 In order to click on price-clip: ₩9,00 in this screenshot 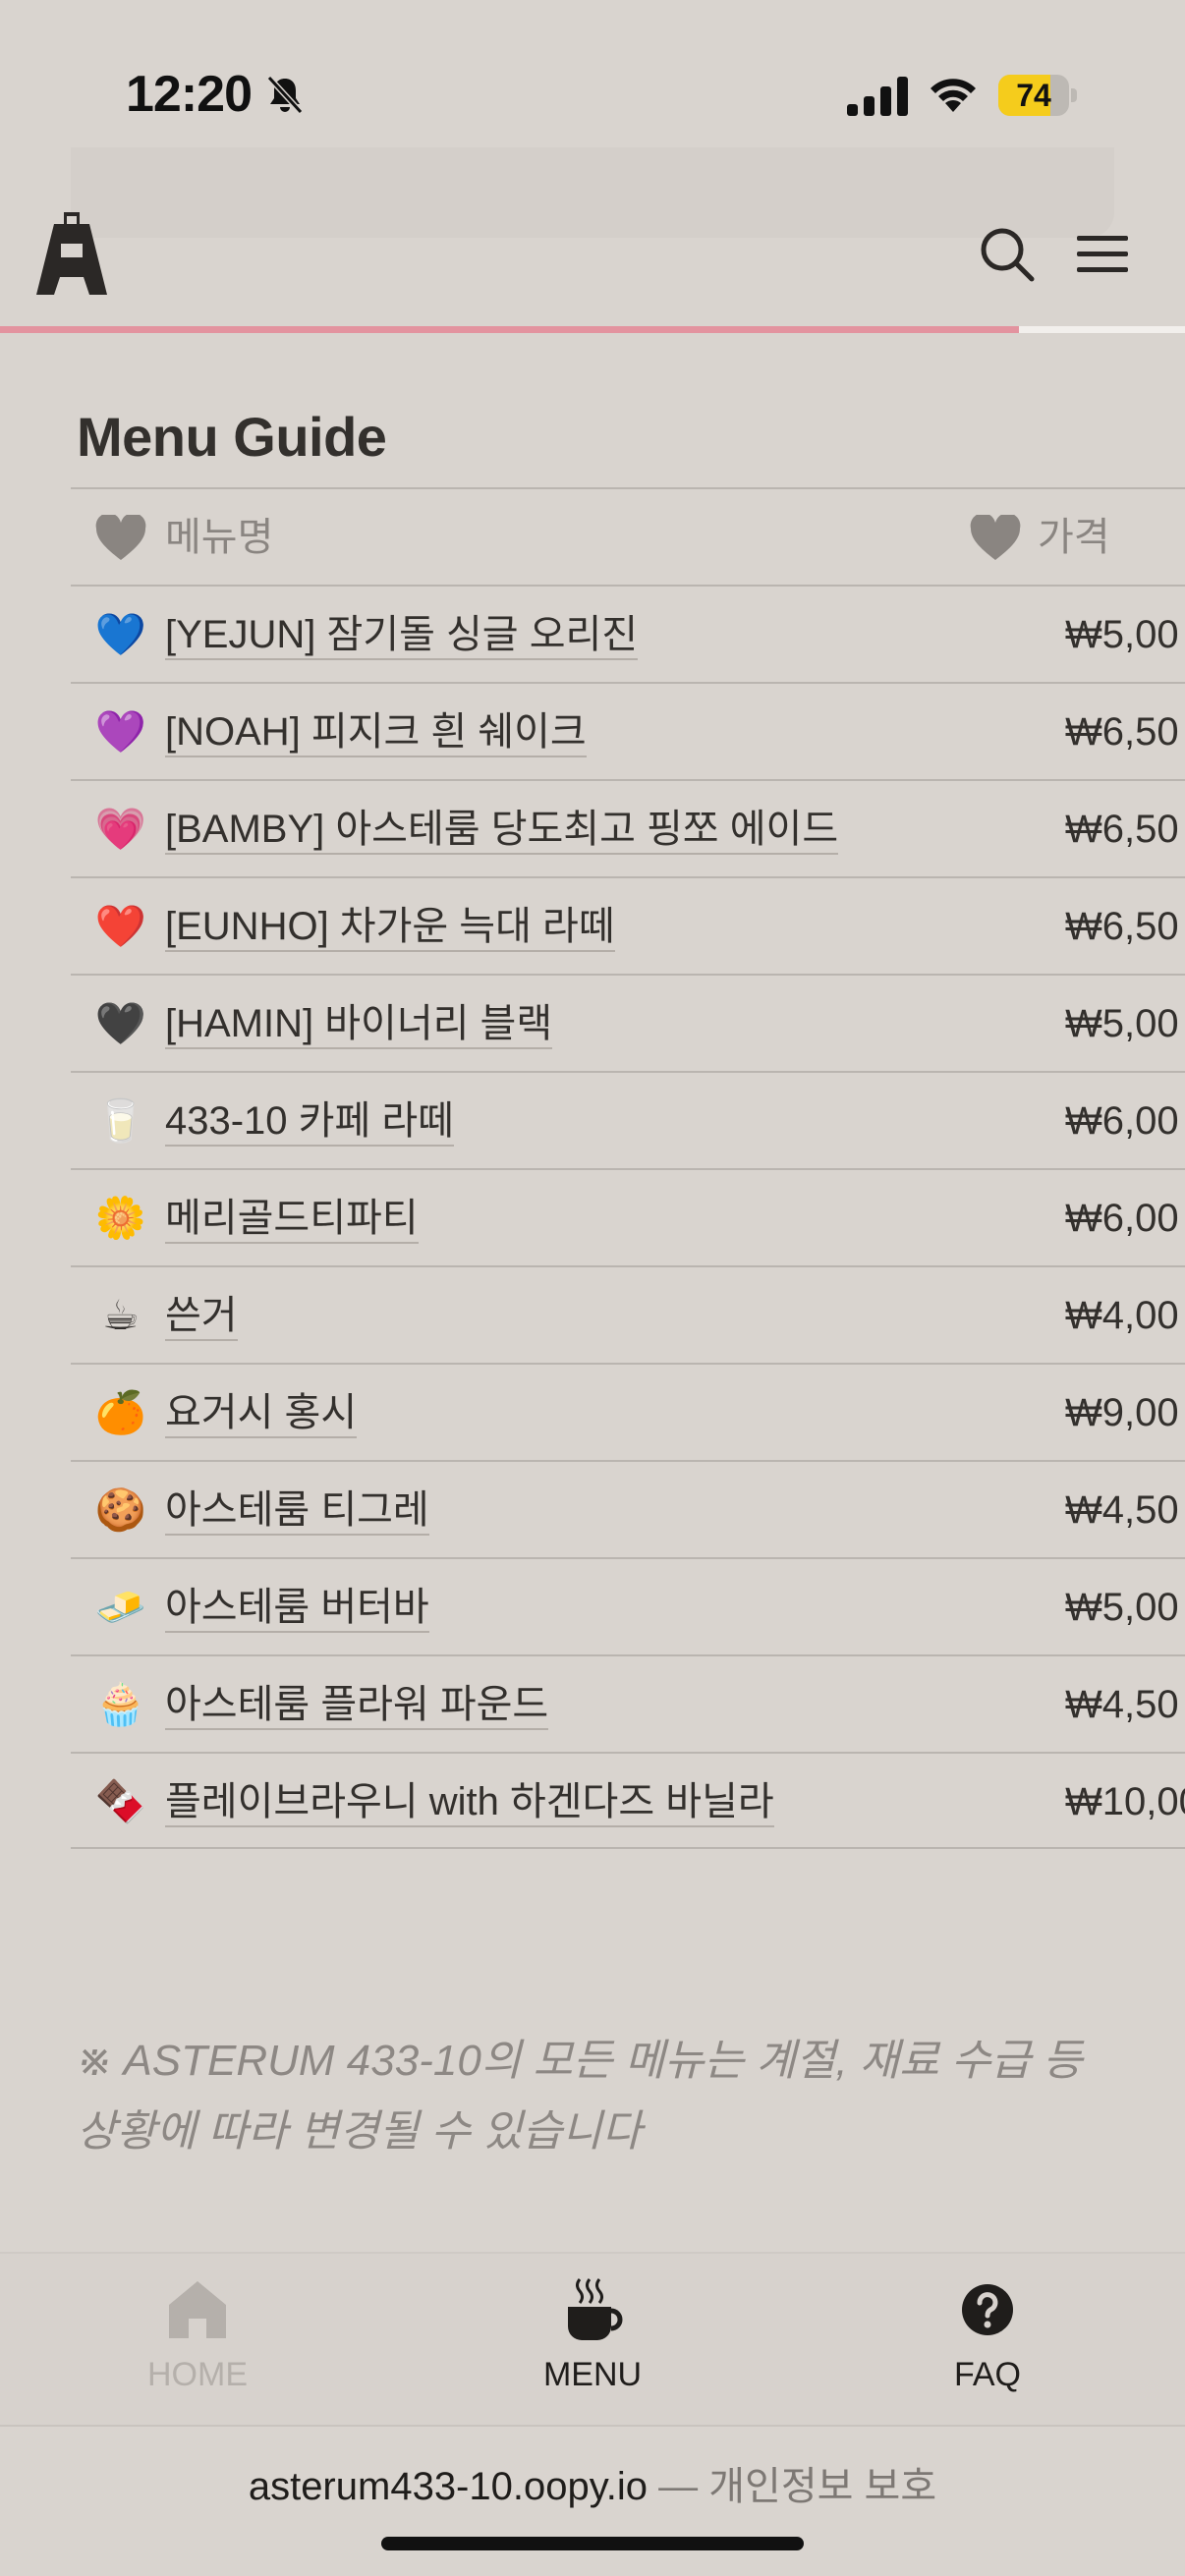, I will do `click(628, 1412)`.